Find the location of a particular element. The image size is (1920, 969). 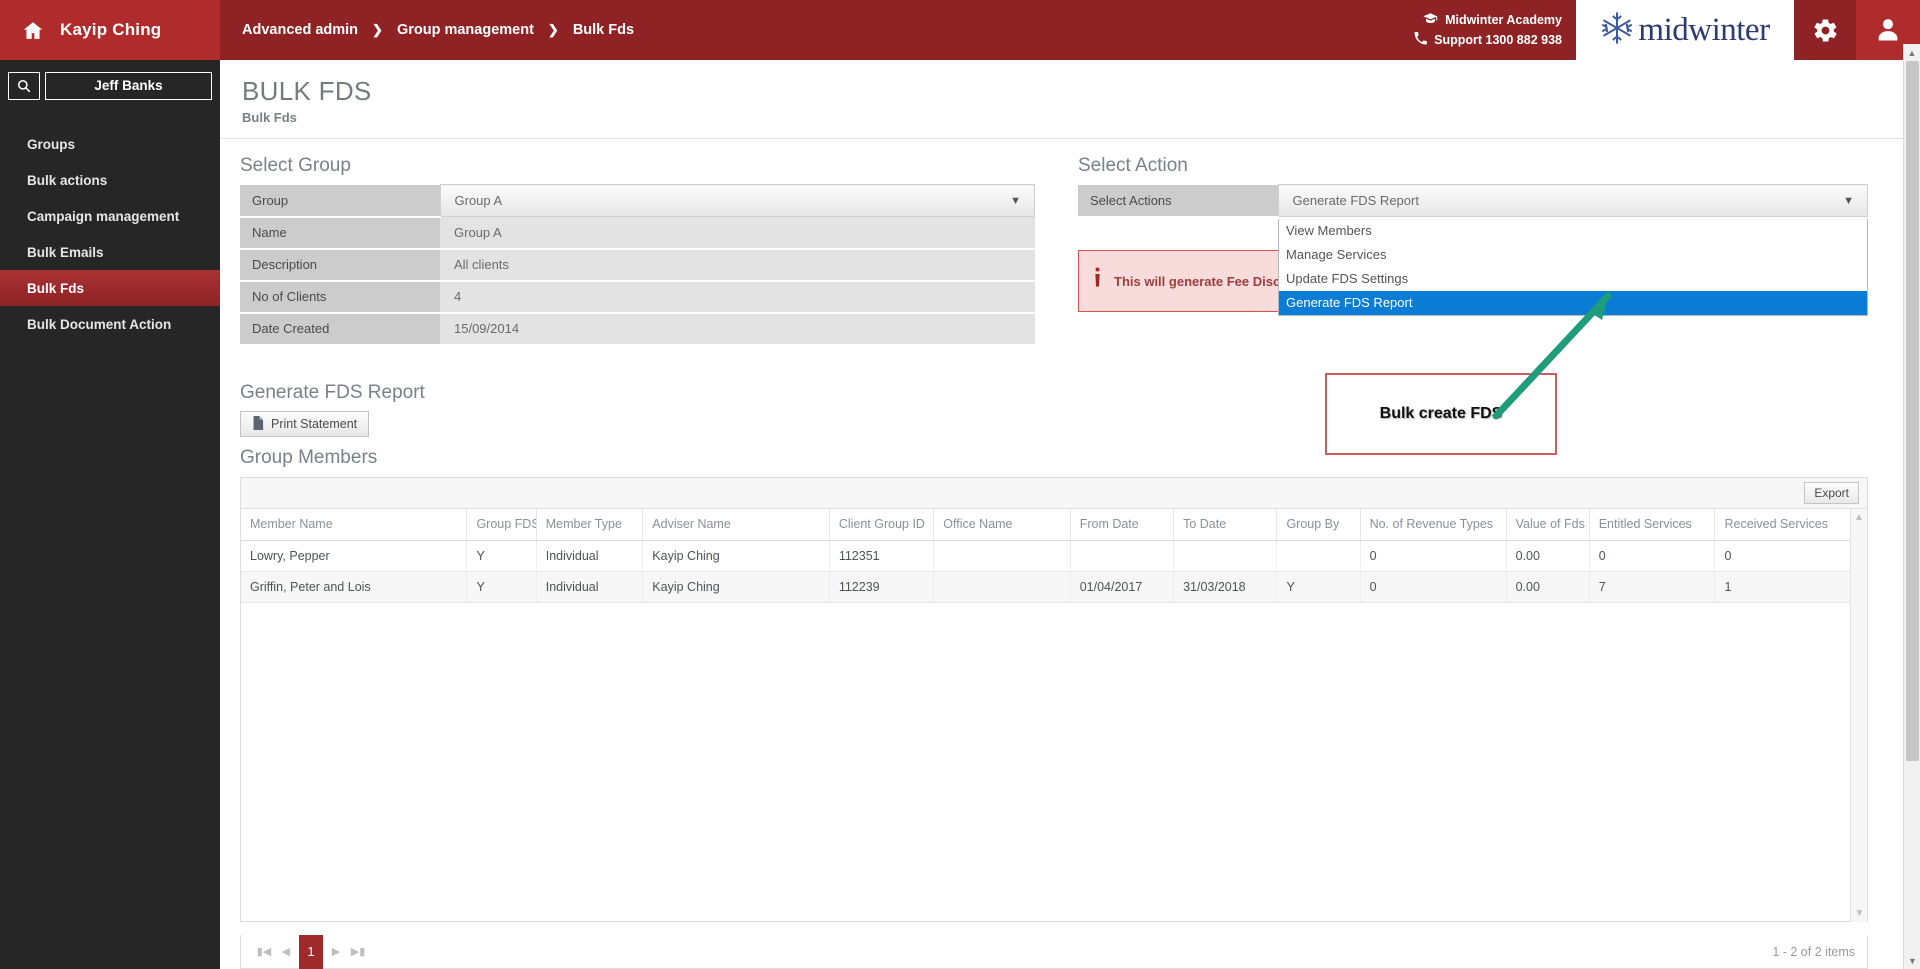

col-member-name: Member Name is located at coordinates (354, 525).